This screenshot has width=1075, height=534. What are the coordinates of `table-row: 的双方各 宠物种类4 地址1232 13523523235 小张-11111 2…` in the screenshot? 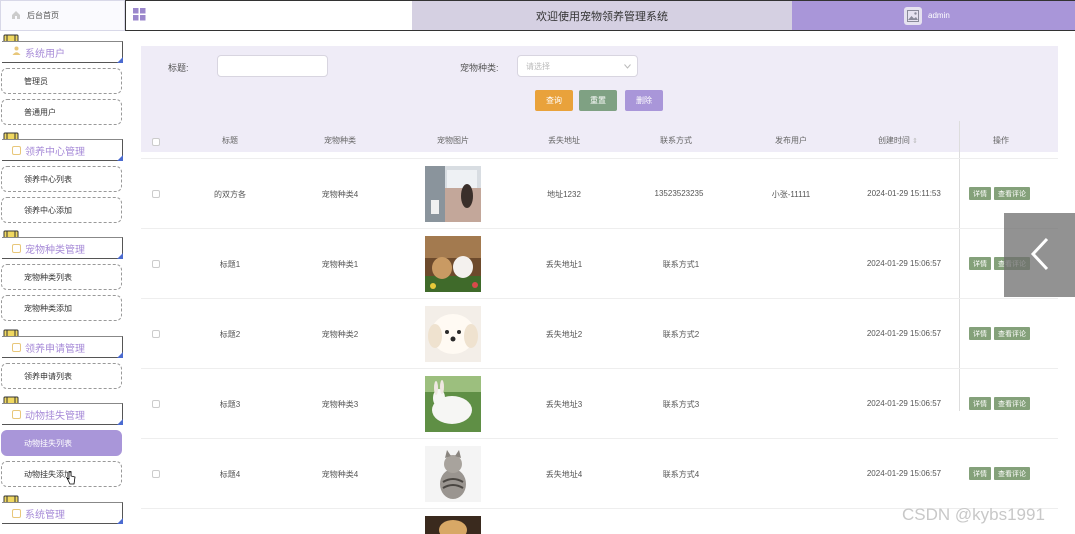 It's located at (599, 194).